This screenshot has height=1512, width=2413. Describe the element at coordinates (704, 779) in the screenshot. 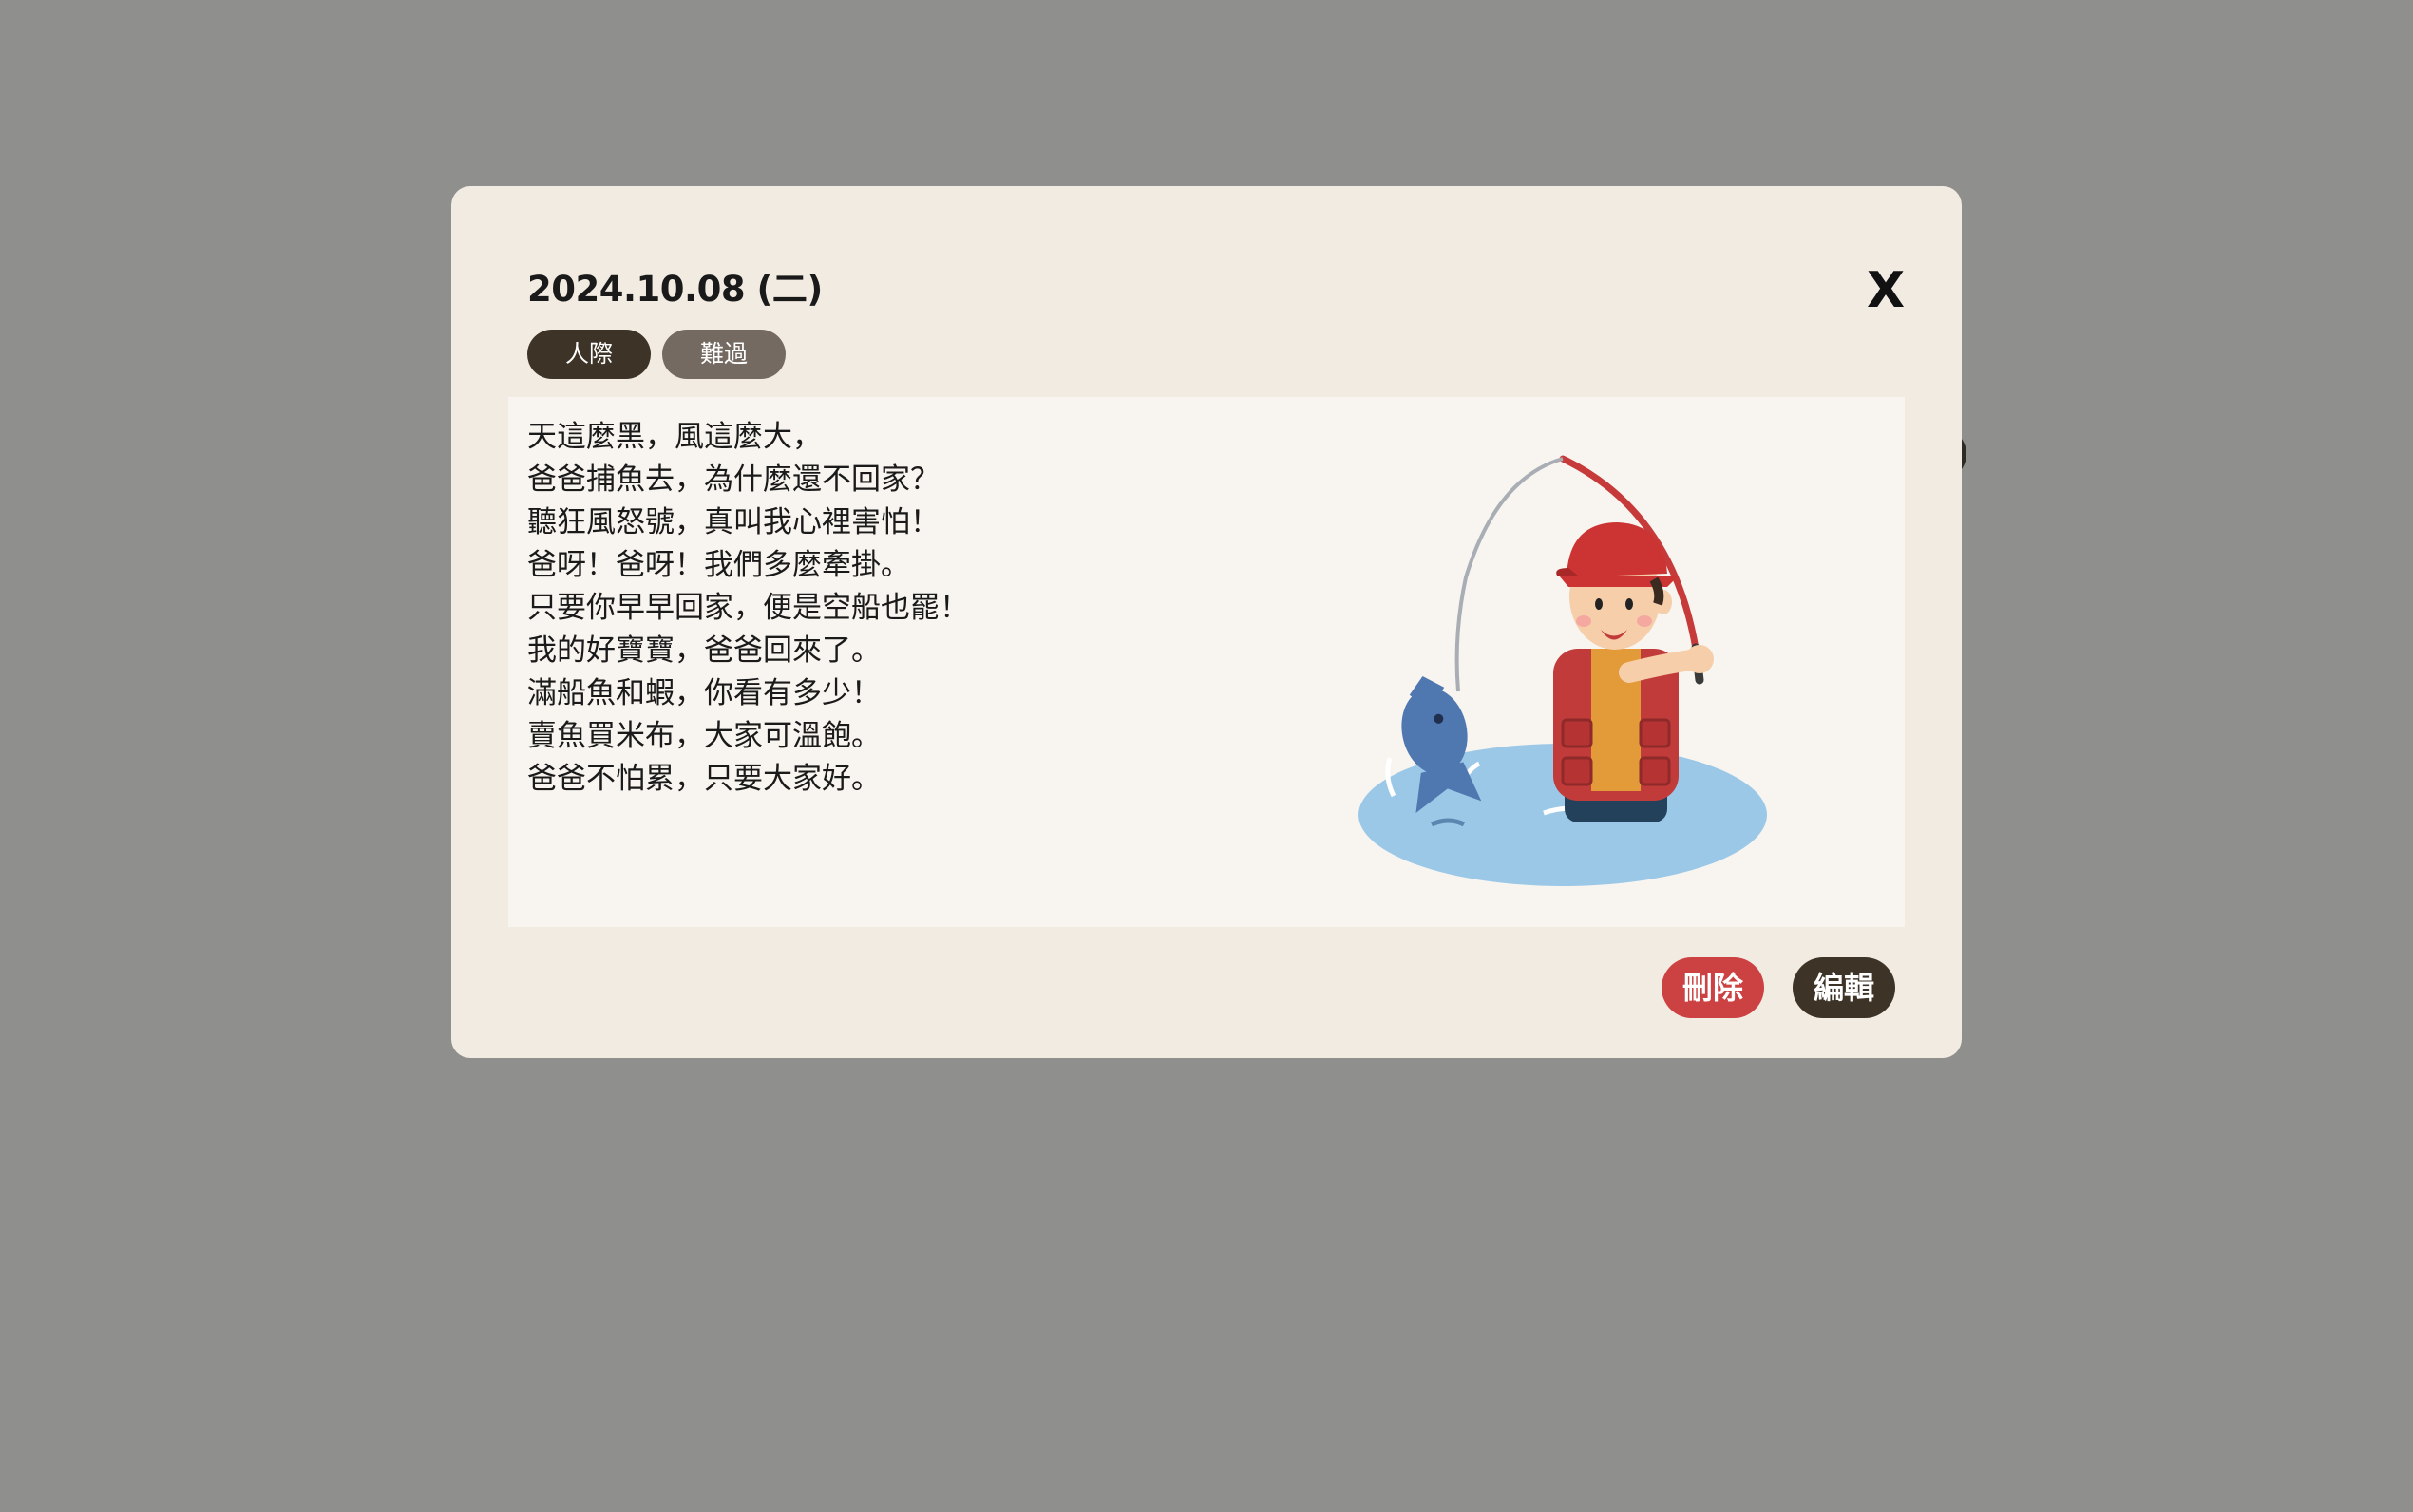

I see `text-line: 爸爸不怕累，只要大家好。` at that location.